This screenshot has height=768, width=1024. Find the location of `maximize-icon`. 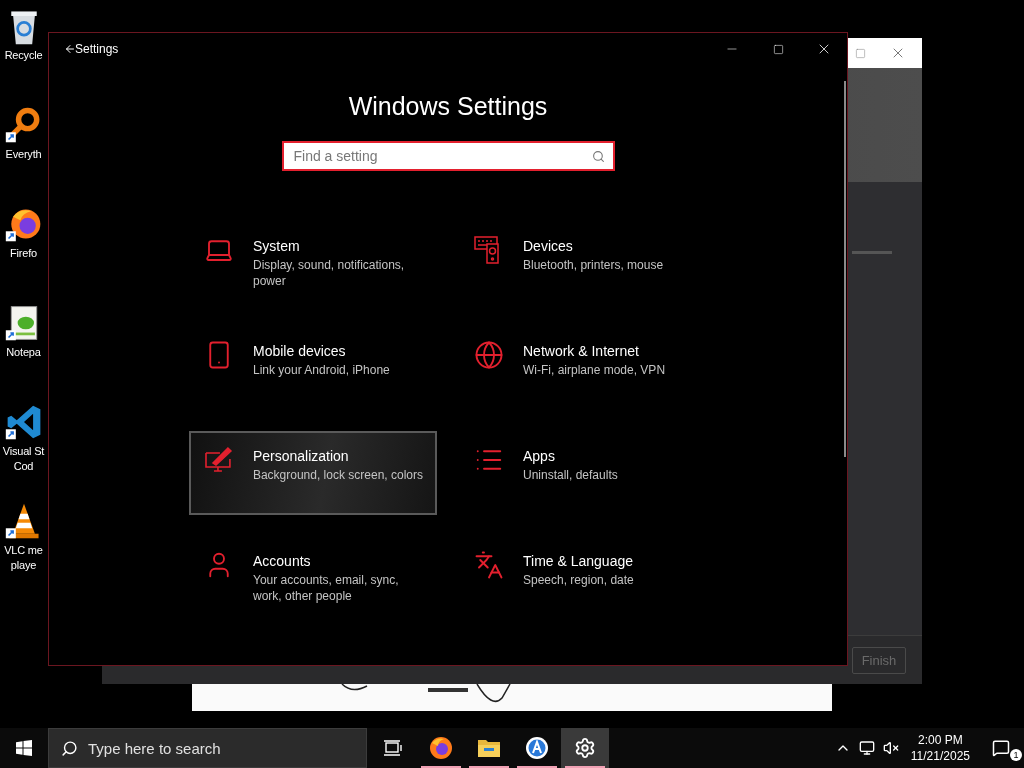

maximize-icon is located at coordinates (778, 49).